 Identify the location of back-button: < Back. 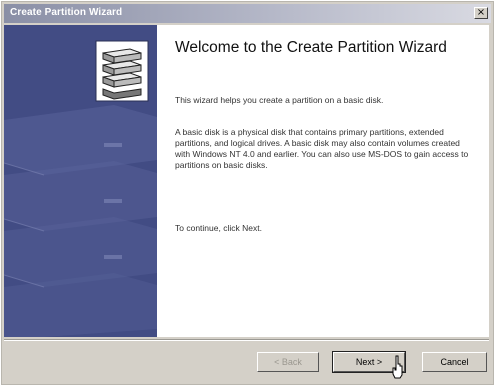
(288, 362).